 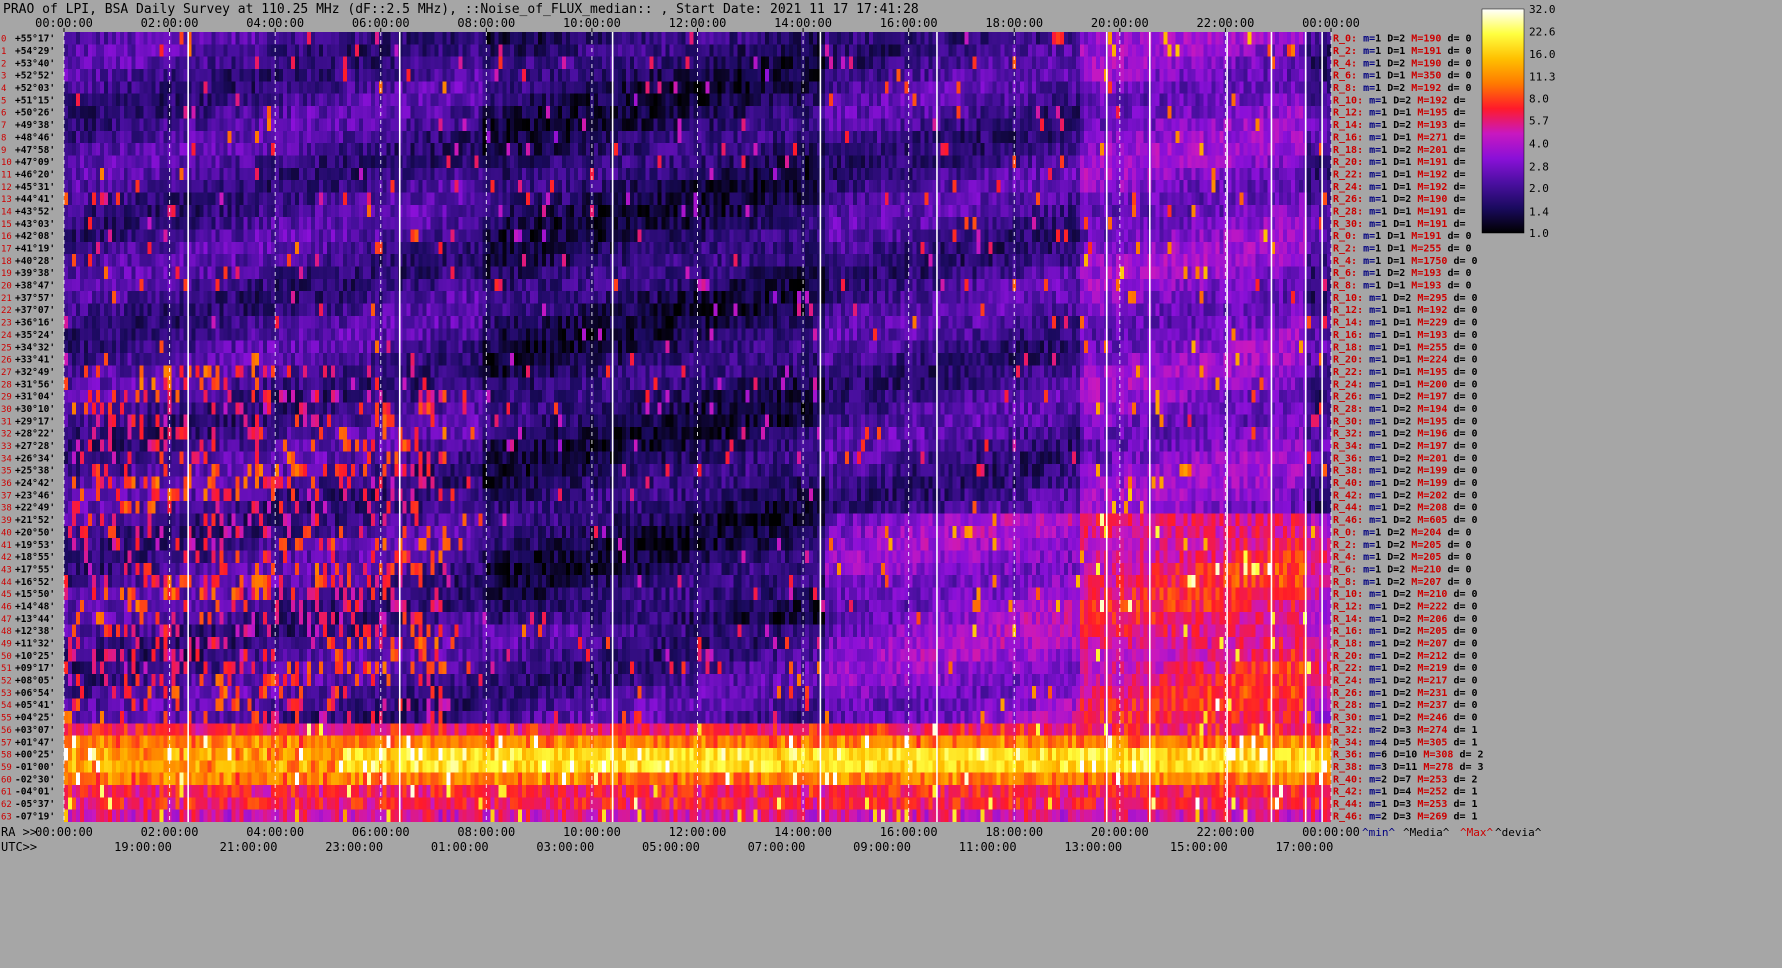 I want to click on row-stat: R_8: m=1 D=1 M=193 d= 0, so click(x=1402, y=286).